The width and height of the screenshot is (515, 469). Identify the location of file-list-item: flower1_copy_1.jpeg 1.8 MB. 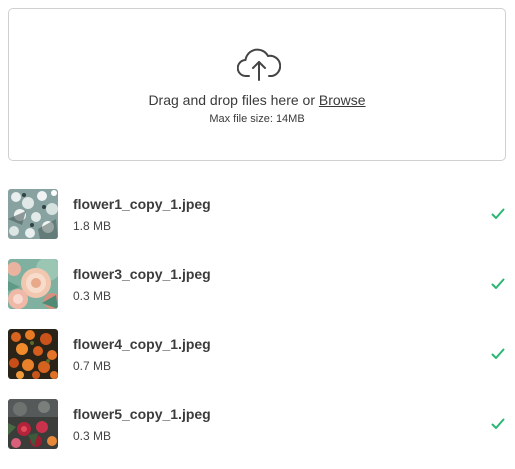
(258, 224).